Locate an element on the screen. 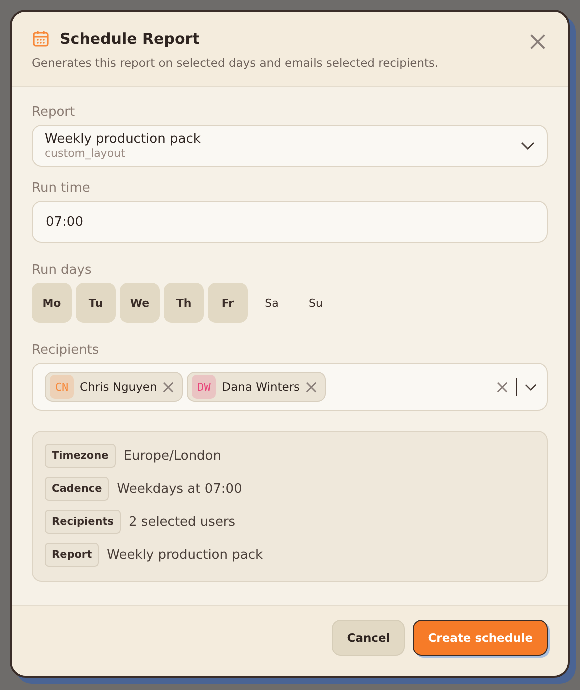  field-label: Run time is located at coordinates (62, 188).